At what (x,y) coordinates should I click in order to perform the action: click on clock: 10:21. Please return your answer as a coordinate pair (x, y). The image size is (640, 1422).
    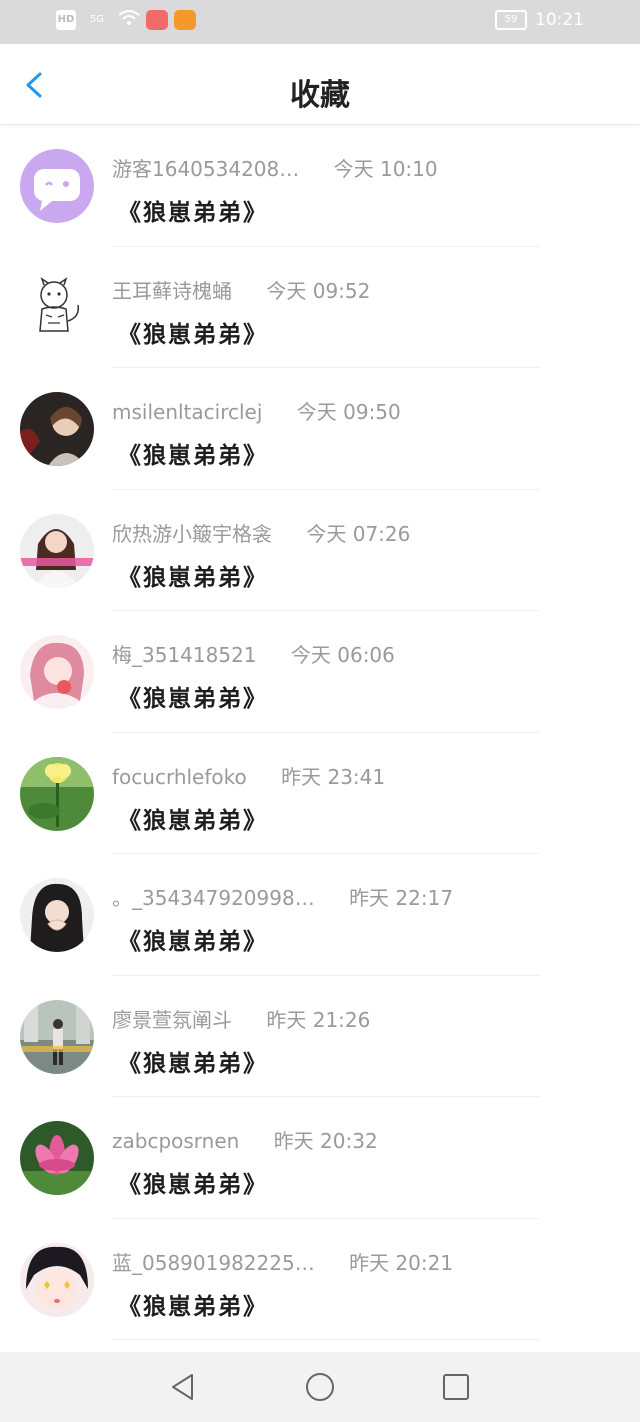
    Looking at the image, I should click on (559, 20).